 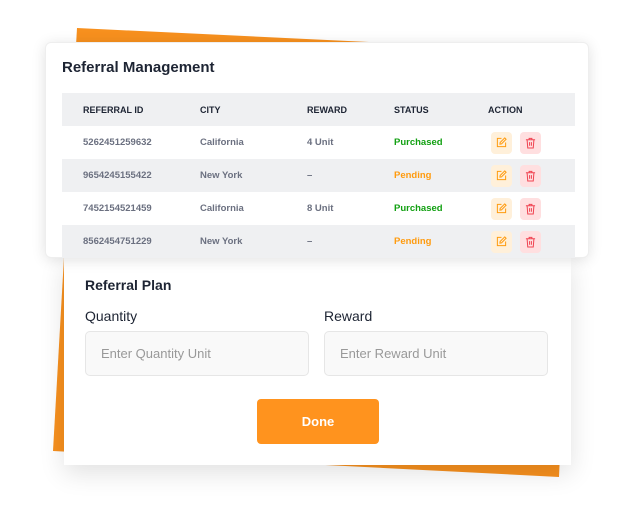 What do you see at coordinates (131, 241) in the screenshot?
I see `referral-id: 8562454751229` at bounding box center [131, 241].